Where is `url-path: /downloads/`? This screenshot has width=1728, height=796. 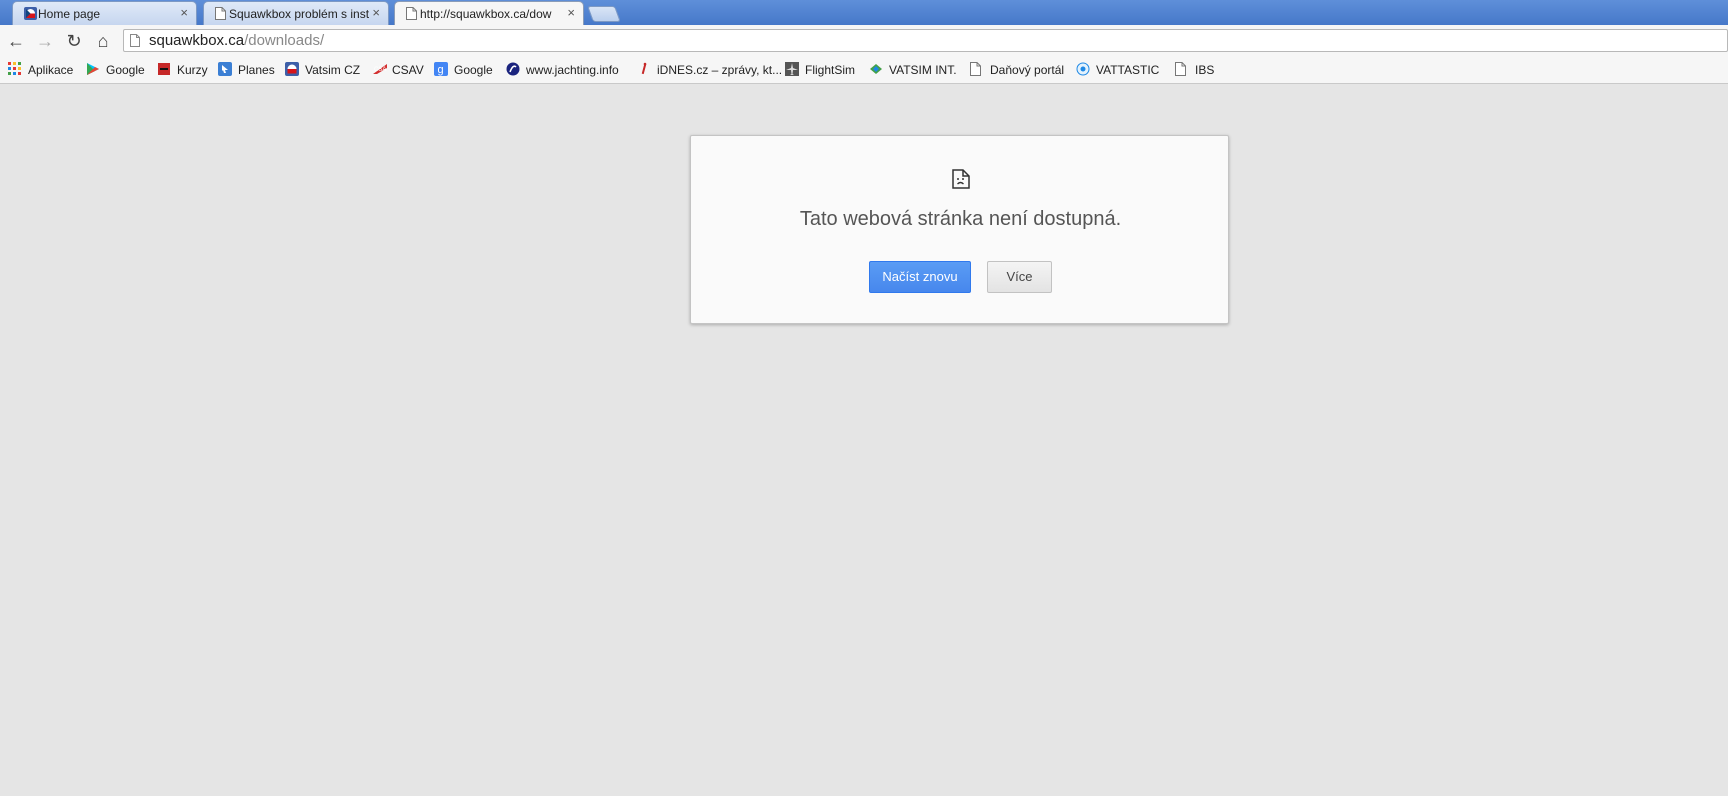
url-path: /downloads/ is located at coordinates (284, 40).